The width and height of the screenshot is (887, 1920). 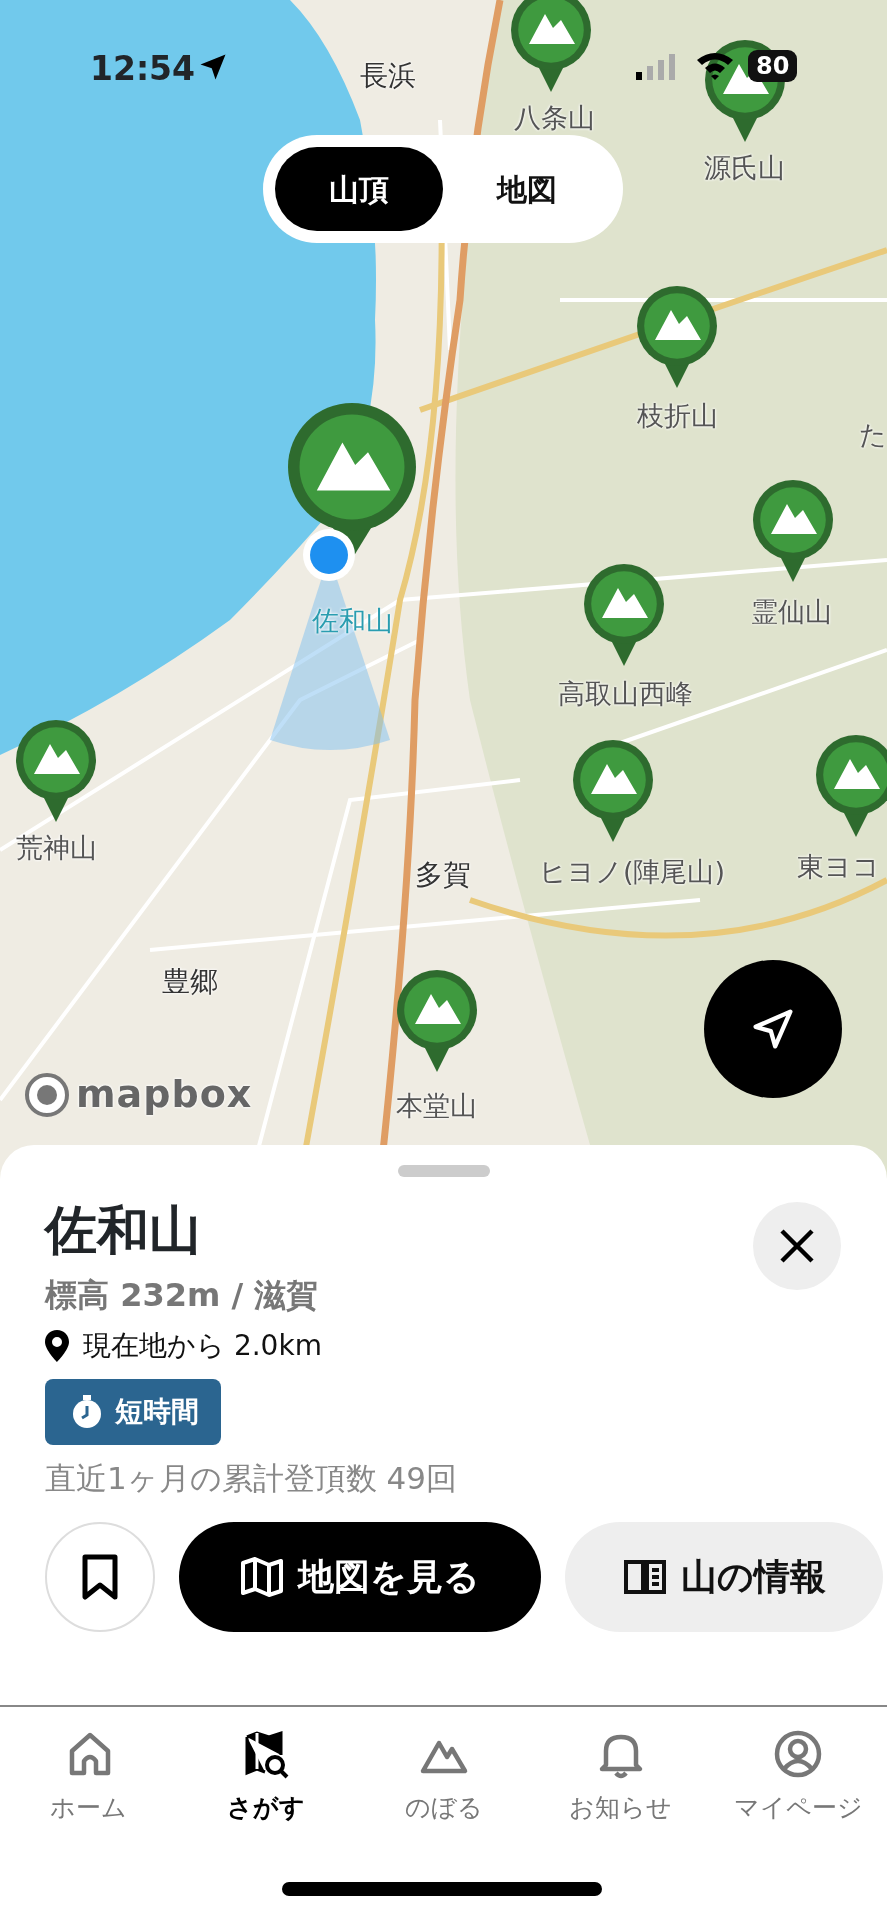 I want to click on elevation-text: 標高 232m / 滋賀, so click(x=182, y=1296).